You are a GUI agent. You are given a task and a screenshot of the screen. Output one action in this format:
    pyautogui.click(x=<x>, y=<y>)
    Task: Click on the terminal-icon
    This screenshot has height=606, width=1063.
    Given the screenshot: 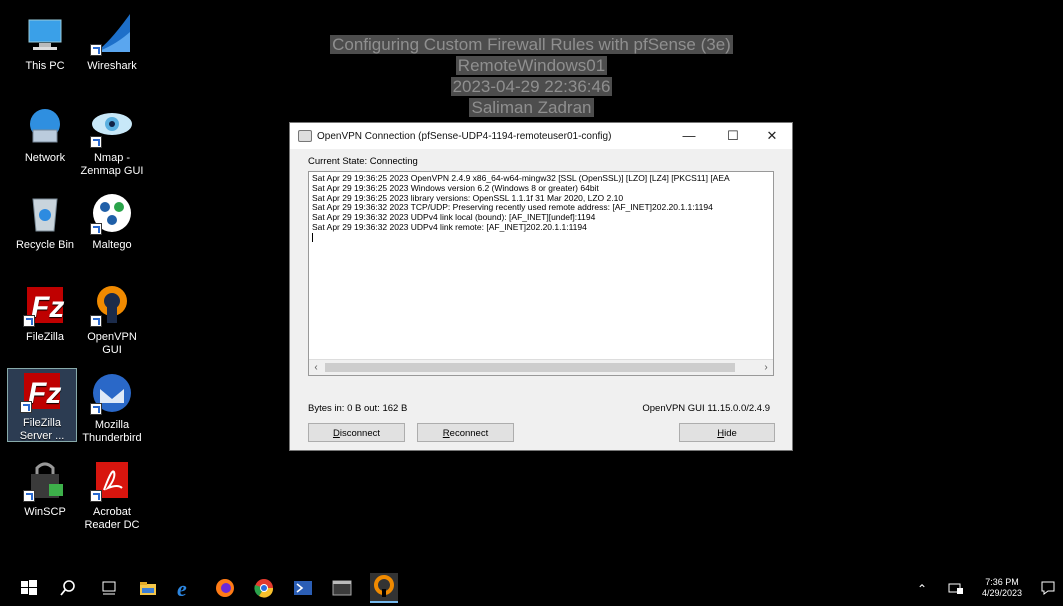 What is the action you would take?
    pyautogui.click(x=342, y=588)
    